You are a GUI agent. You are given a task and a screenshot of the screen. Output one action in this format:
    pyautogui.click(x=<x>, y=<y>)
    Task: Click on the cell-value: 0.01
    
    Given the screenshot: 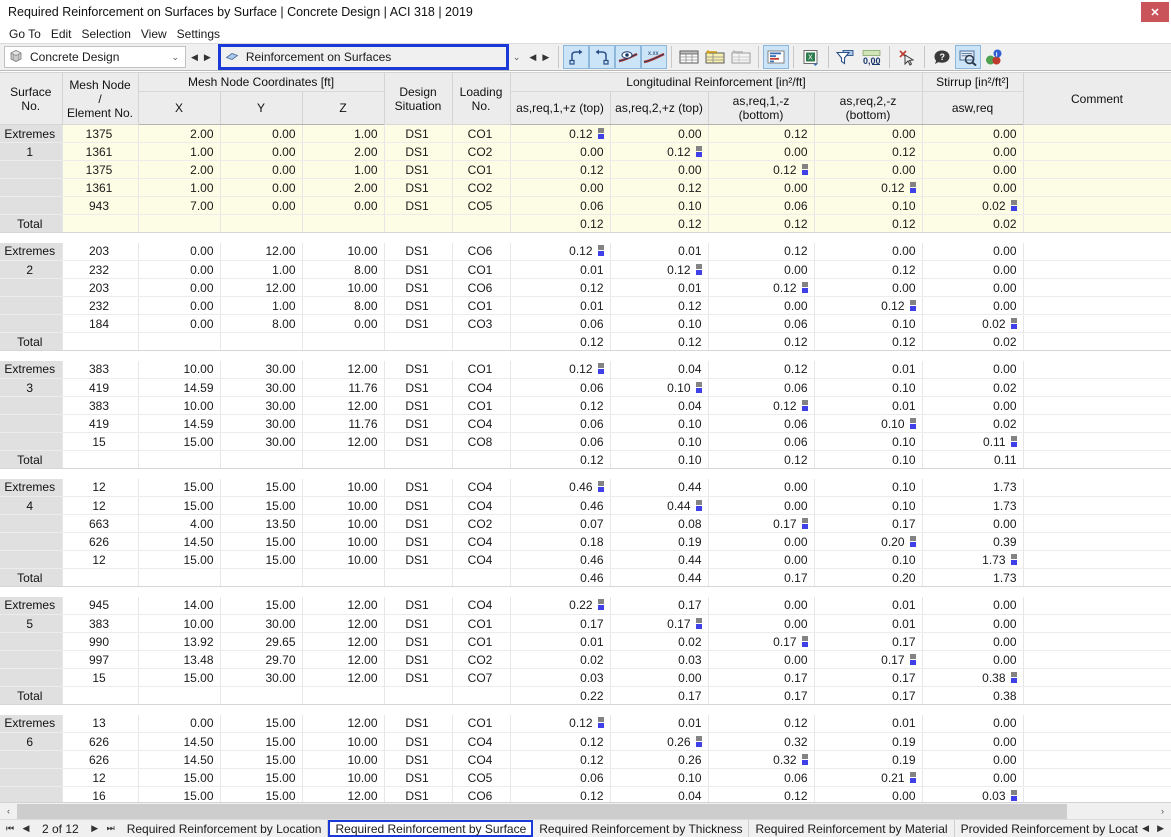 What is the action you would take?
    pyautogui.click(x=560, y=305)
    